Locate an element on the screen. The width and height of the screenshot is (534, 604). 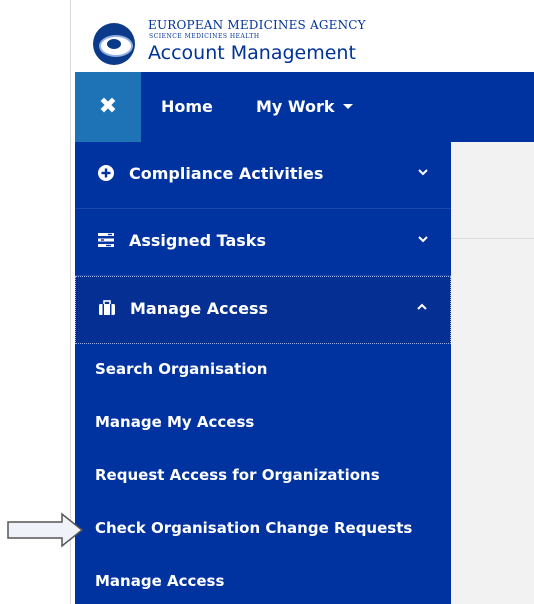
top-nav: ✖ Home My Work is located at coordinates (304, 107).